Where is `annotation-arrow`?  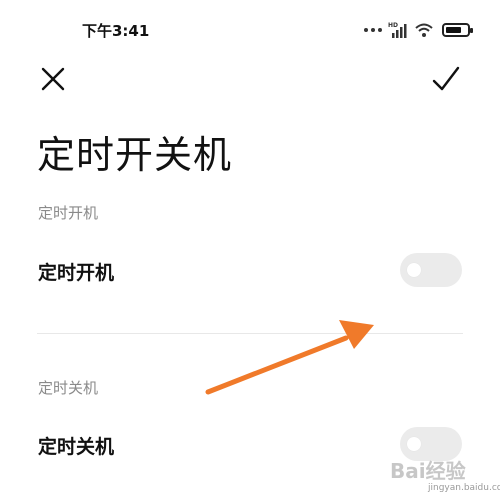 annotation-arrow is located at coordinates (289, 357).